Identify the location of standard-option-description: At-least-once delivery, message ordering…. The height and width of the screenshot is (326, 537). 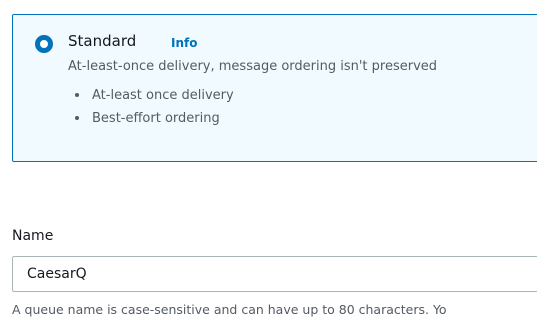
(253, 66).